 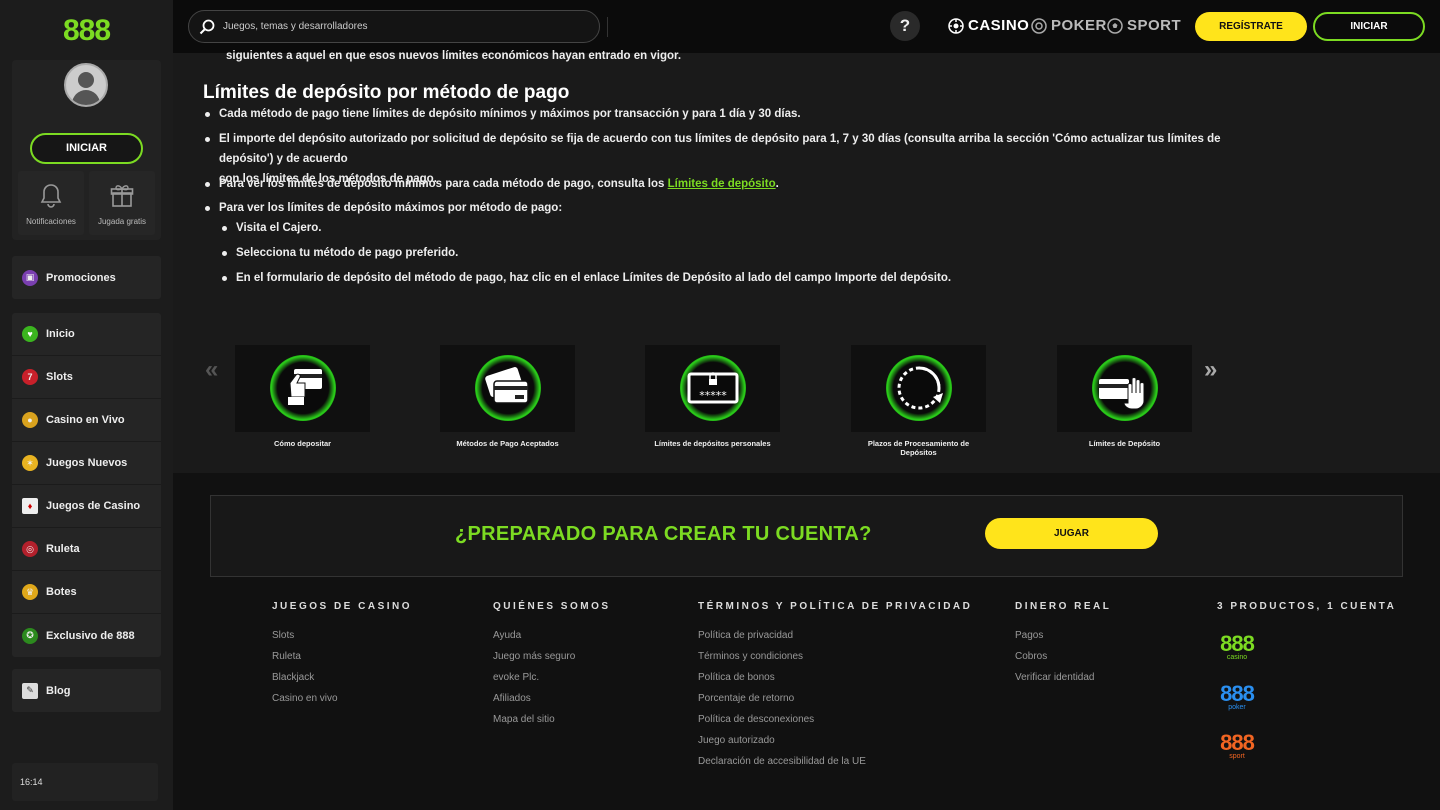 I want to click on top-header: ? CASINO POKER SPORT REGÍSTRATE INICIAR, so click(x=806, y=26).